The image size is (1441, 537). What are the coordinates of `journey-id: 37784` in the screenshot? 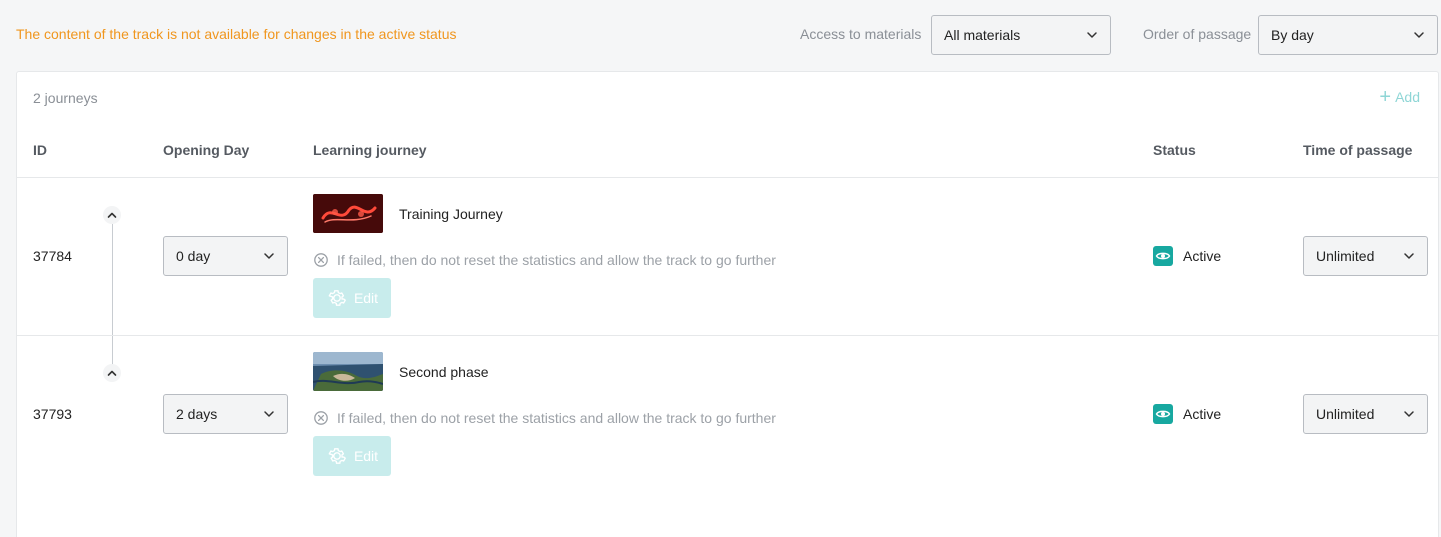 It's located at (52, 256).